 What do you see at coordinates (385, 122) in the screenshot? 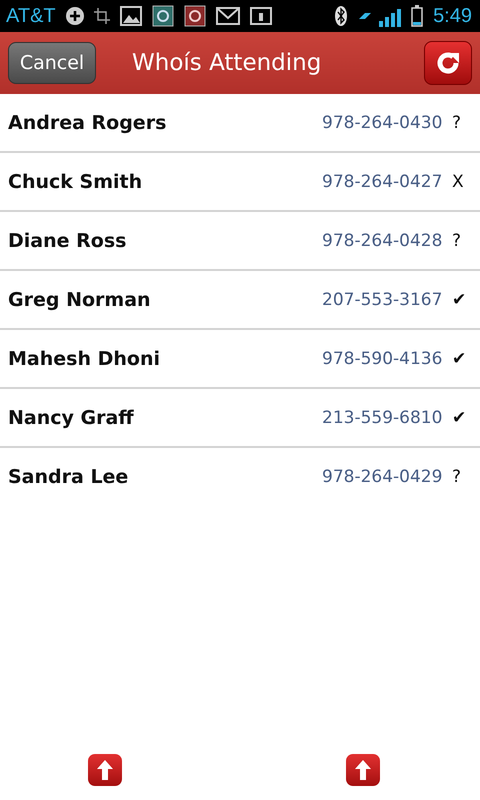
I see `phone-number: 978-264-0430` at bounding box center [385, 122].